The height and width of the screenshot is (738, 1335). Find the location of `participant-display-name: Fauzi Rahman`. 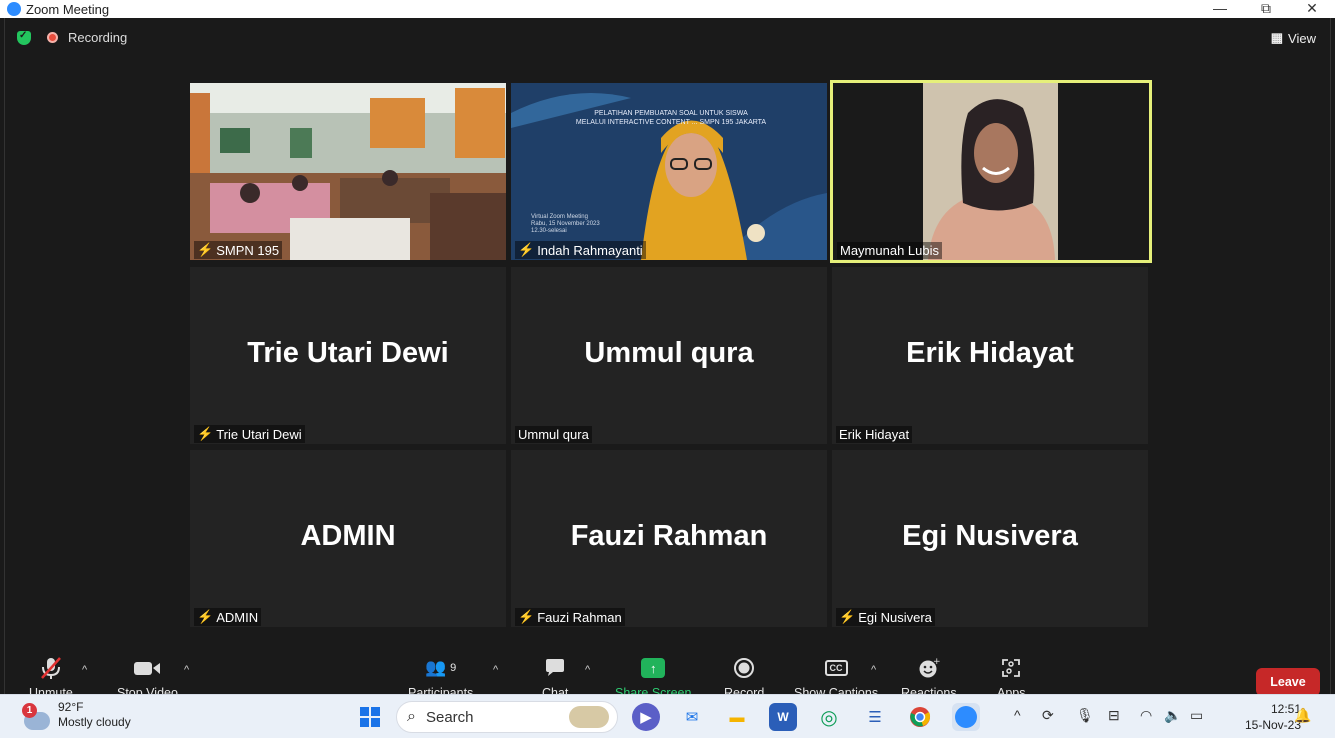

participant-display-name: Fauzi Rahman is located at coordinates (669, 536).